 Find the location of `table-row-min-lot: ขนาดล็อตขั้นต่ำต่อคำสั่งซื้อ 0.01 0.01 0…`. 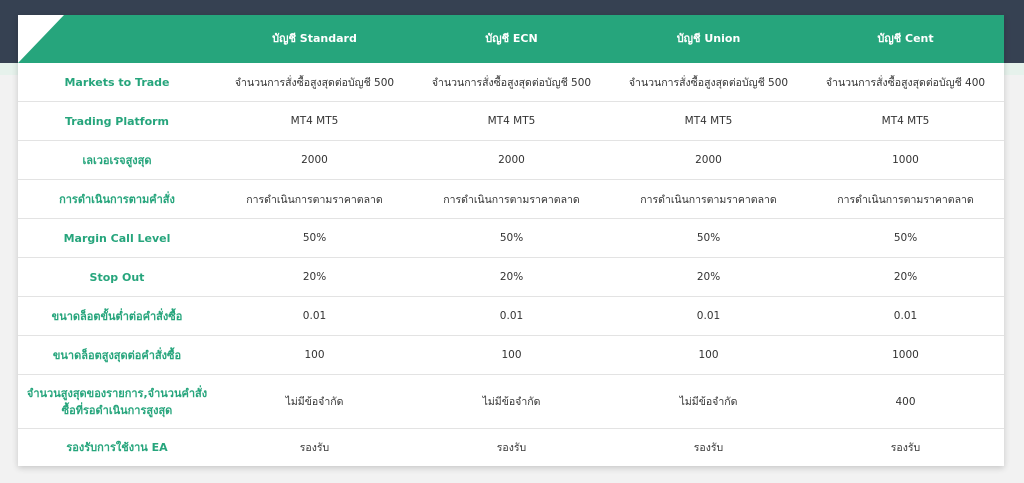

table-row-min-lot: ขนาดล็อตขั้นต่ำต่อคำสั่งซื้อ 0.01 0.01 0… is located at coordinates (511, 316).